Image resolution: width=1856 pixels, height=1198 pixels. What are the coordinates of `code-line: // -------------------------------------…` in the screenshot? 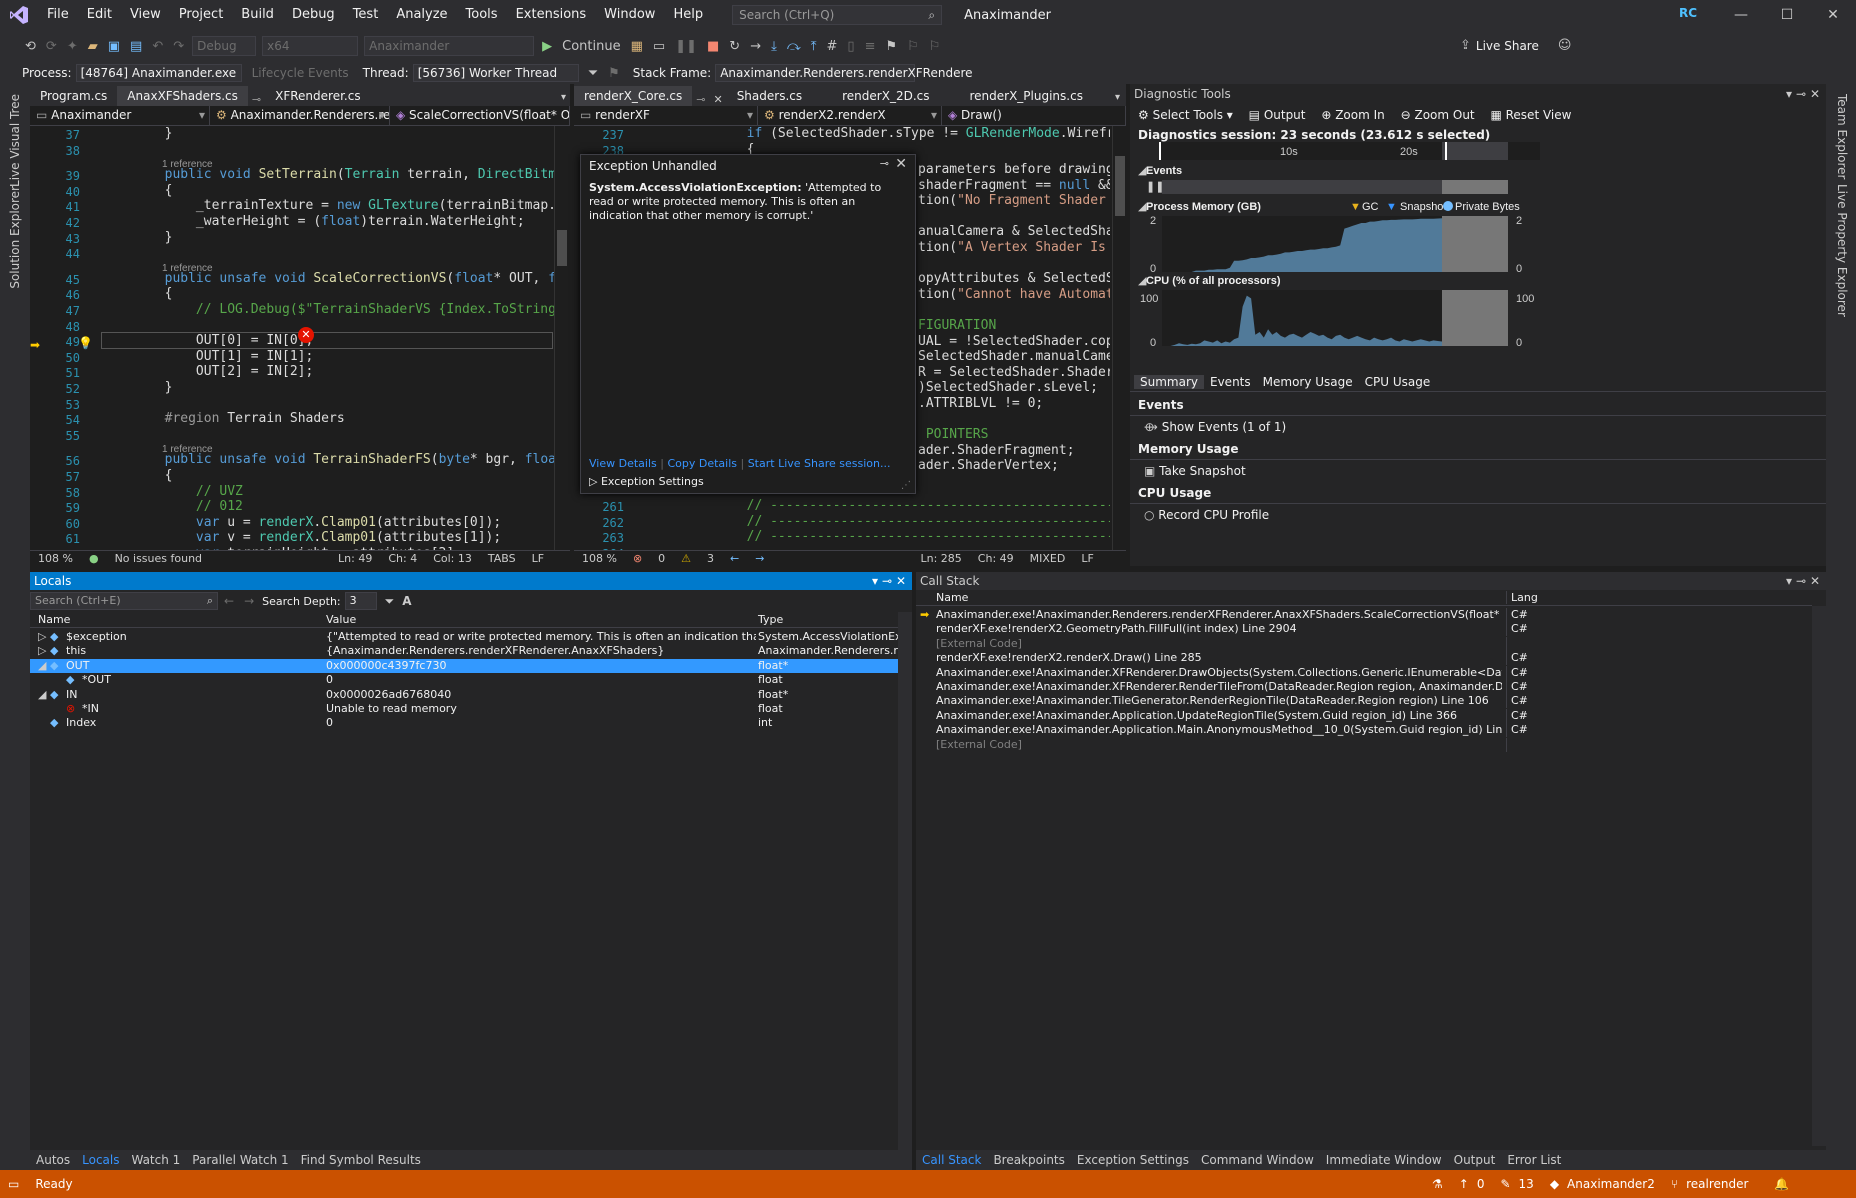 It's located at (897, 536).